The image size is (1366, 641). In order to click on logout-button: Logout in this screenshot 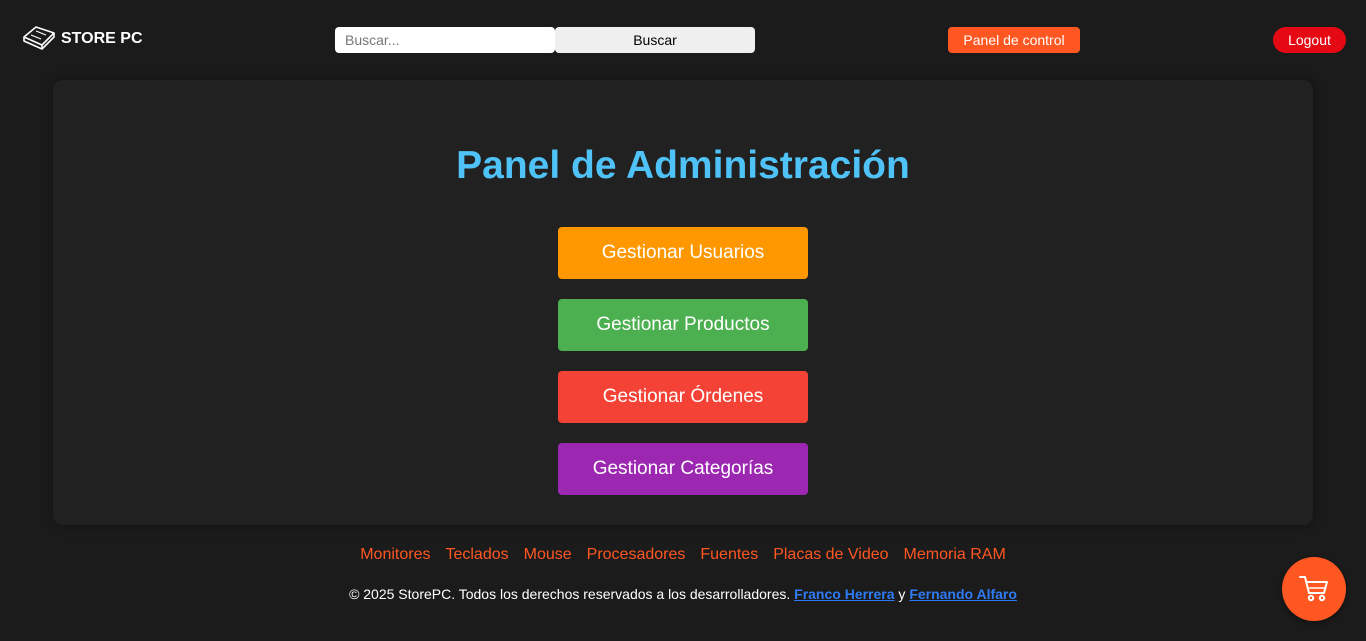, I will do `click(1309, 40)`.